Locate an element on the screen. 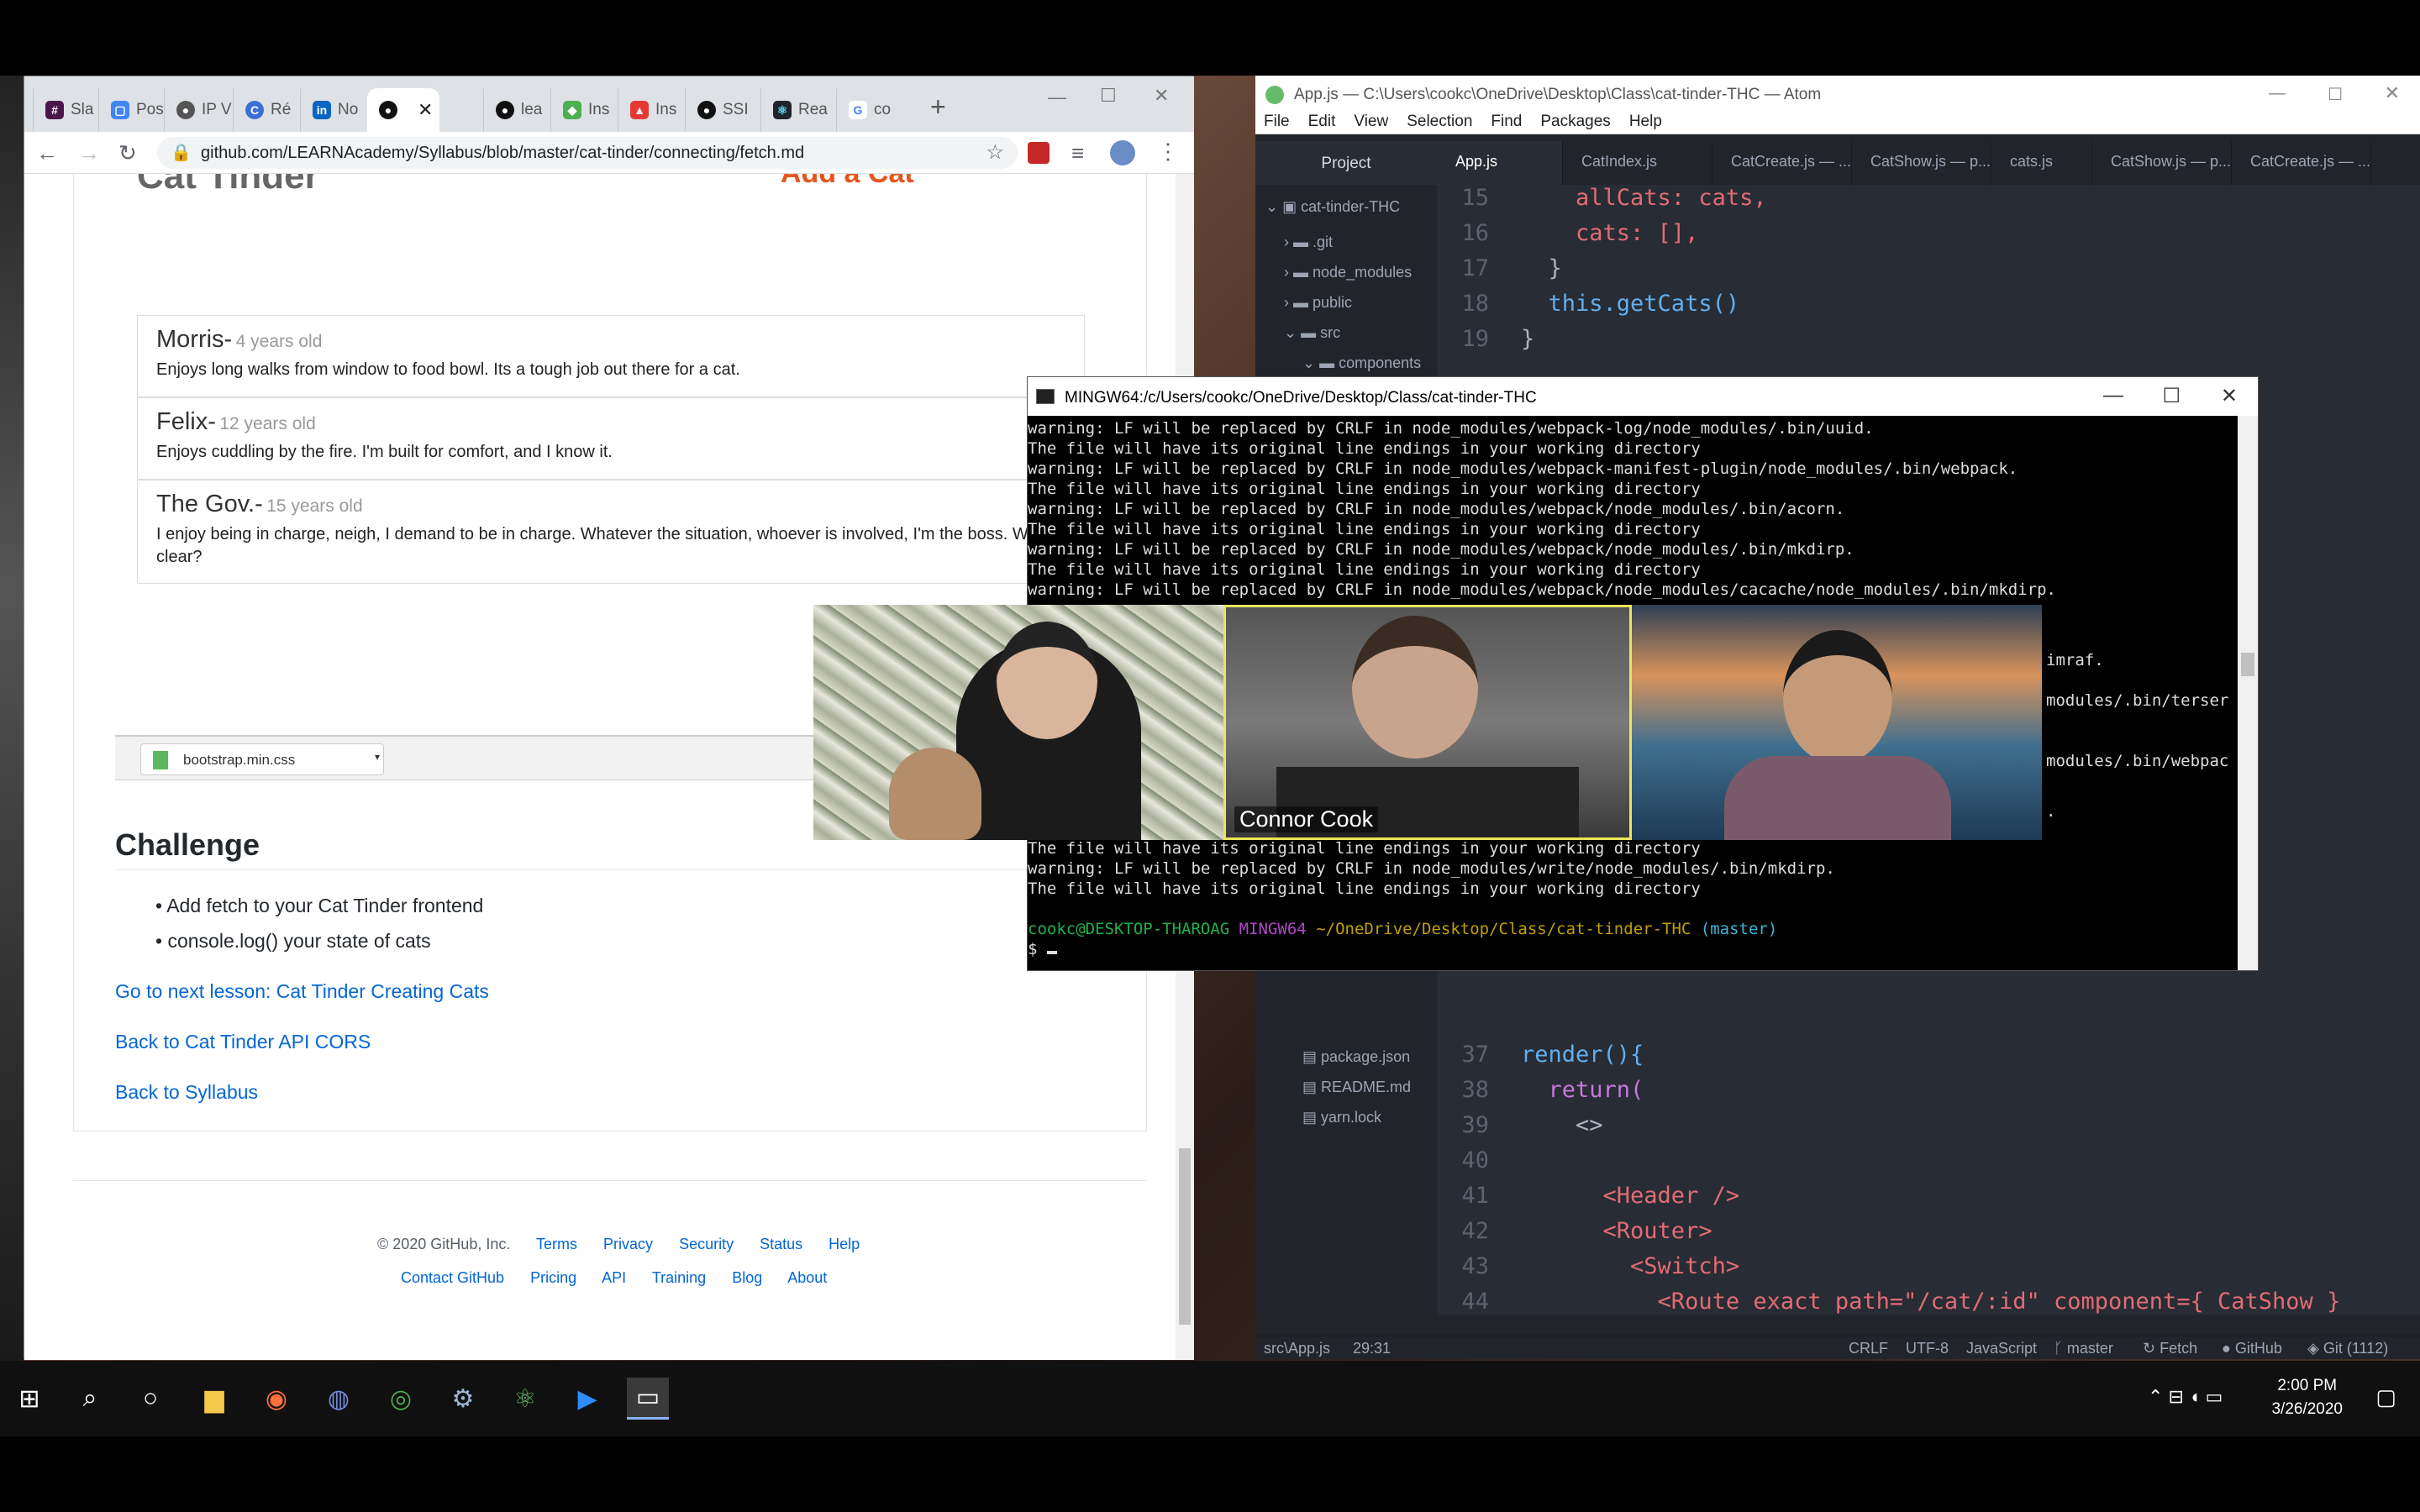 Image resolution: width=2420 pixels, height=1512 pixels. file-explorer-icon: ▆ is located at coordinates (214, 1399).